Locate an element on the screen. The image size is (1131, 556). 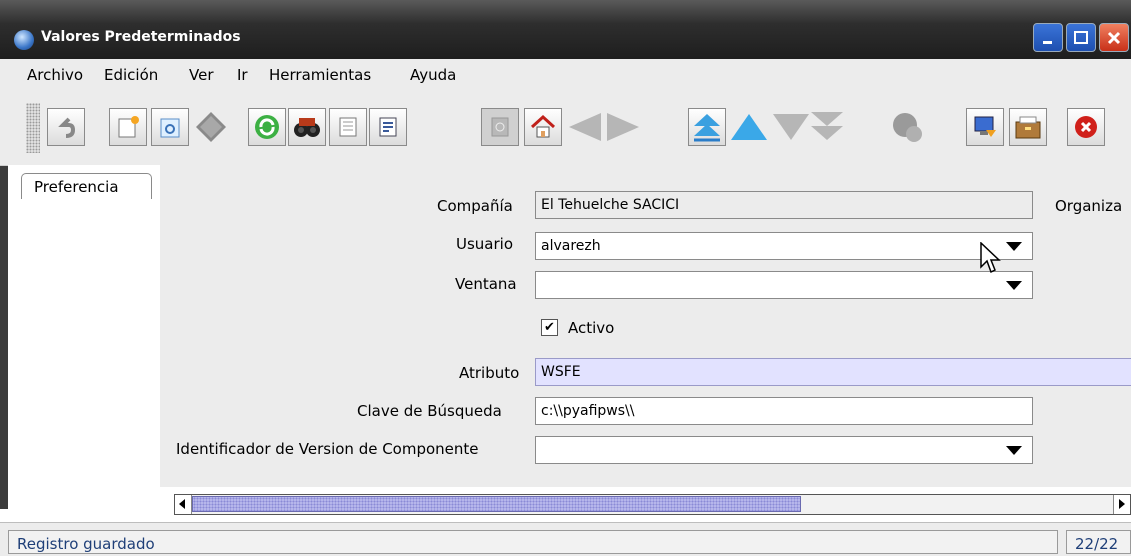
refresh-icon is located at coordinates (267, 127).